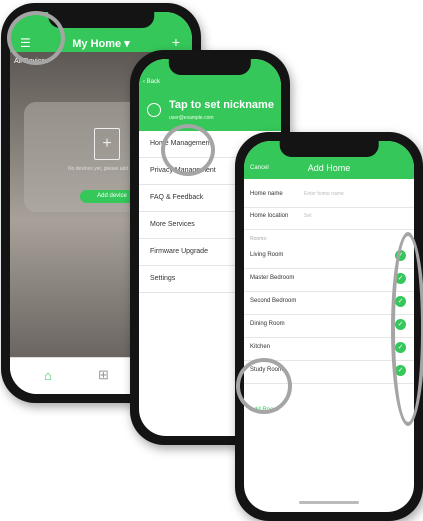  Describe the element at coordinates (103, 375) in the screenshot. I see `scenes-tab-icon: ⊞` at that location.